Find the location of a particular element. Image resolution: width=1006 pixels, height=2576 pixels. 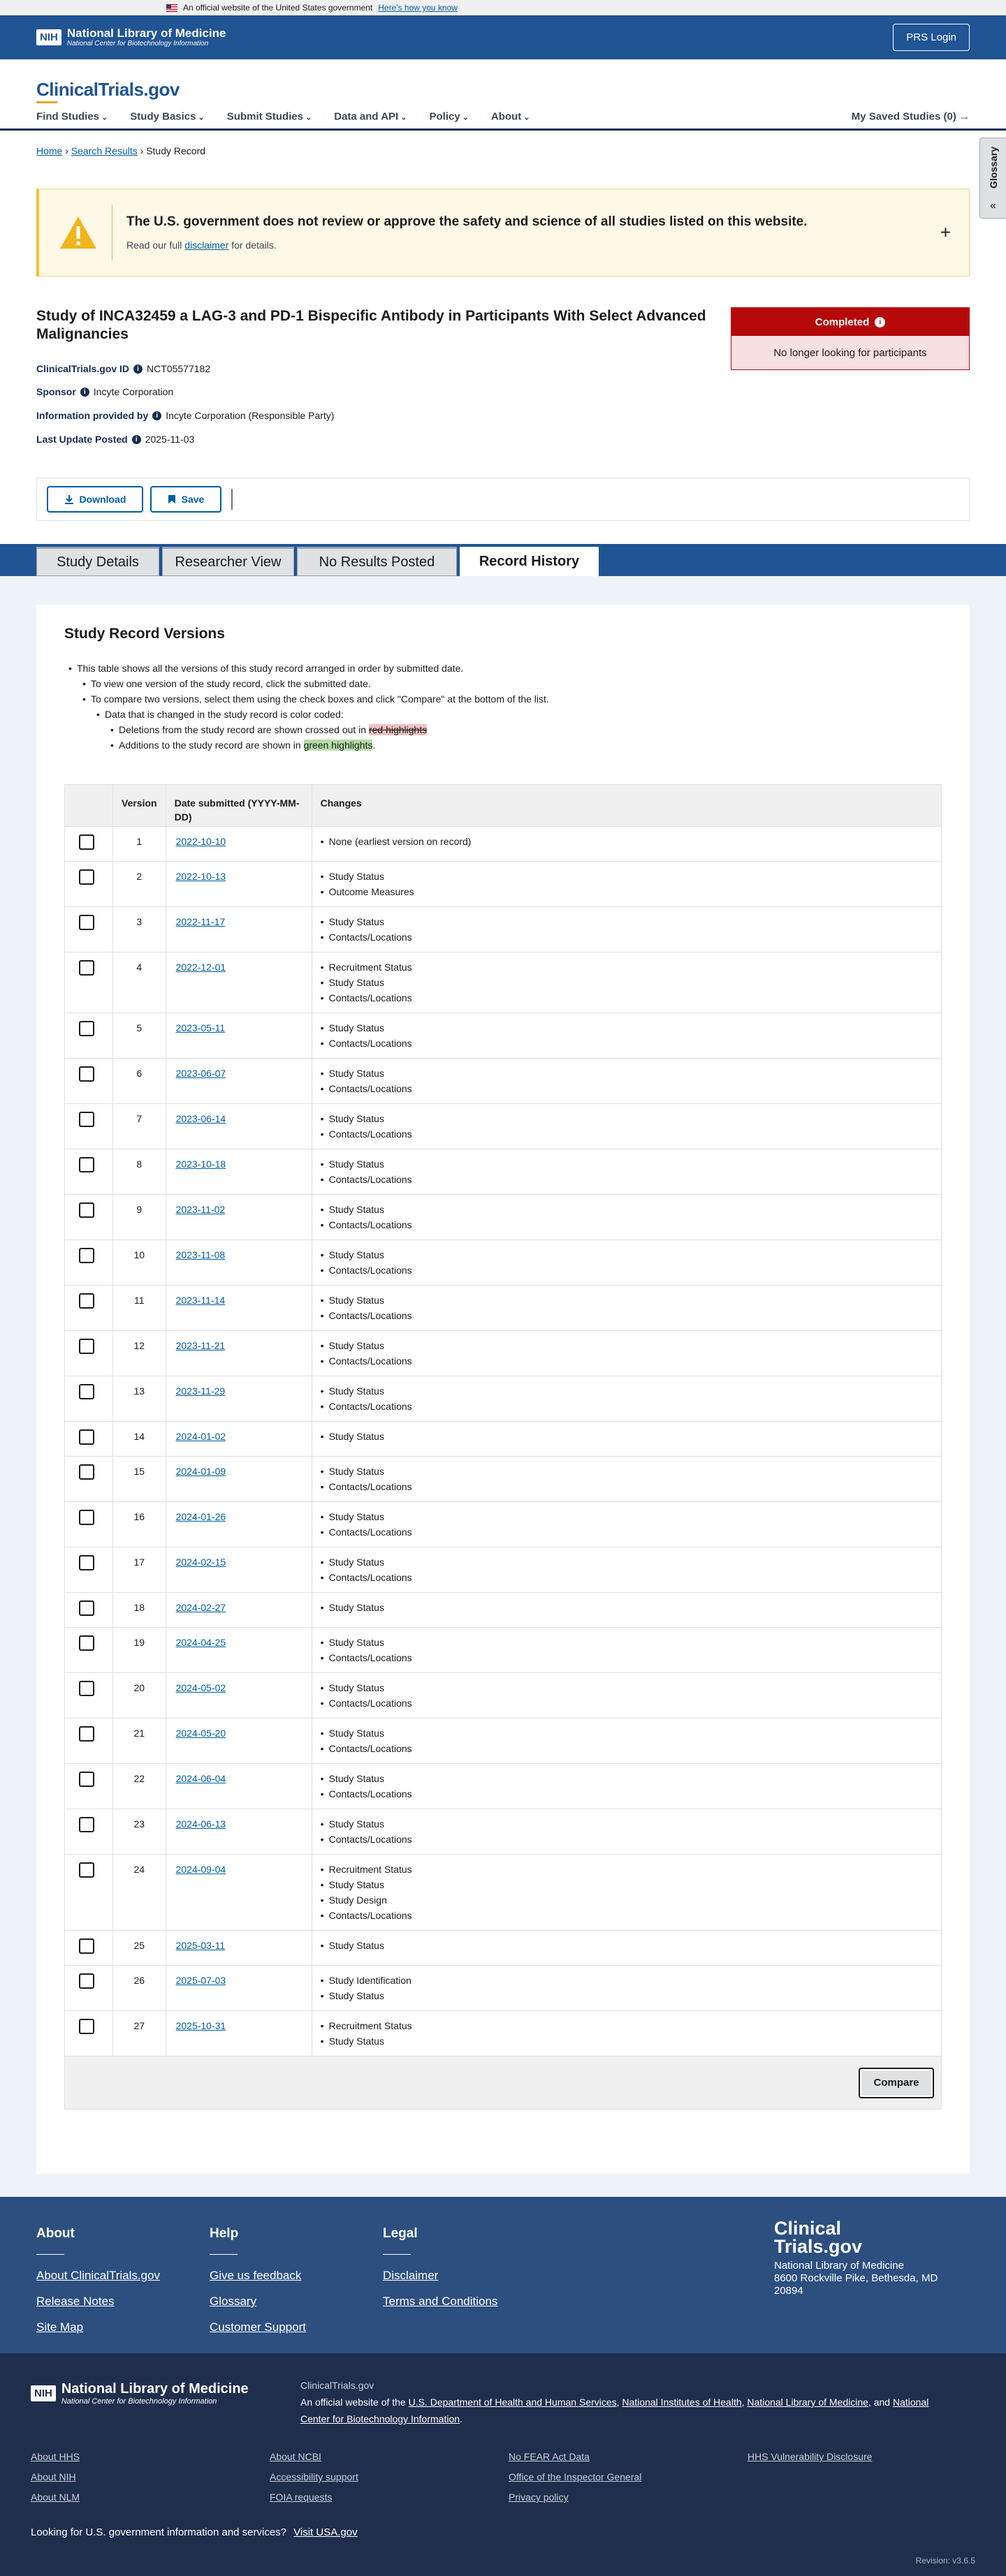

nlm-link: National Library of Medicine is located at coordinates (807, 2402).